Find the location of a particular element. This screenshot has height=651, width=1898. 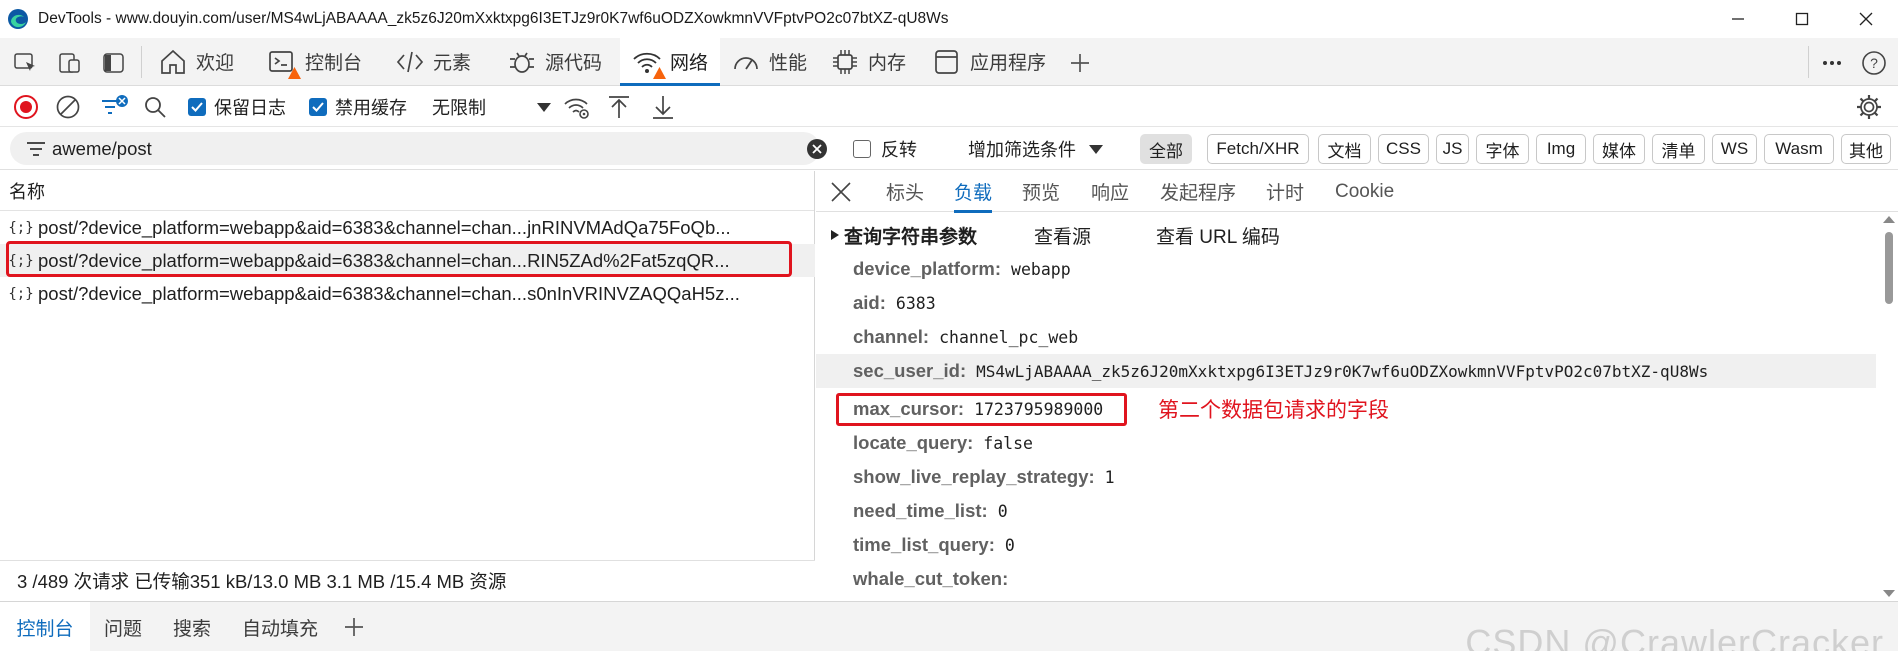

filter-type-font: 字体 is located at coordinates (1502, 149).